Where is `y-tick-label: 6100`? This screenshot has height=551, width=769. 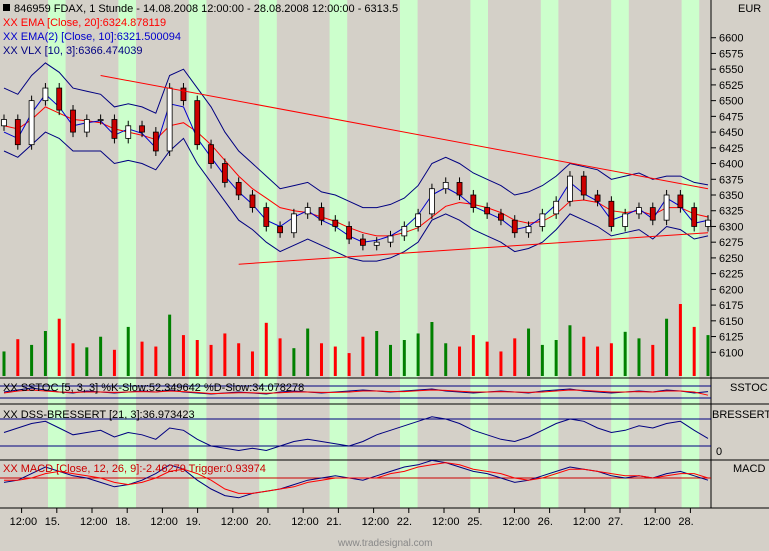 y-tick-label: 6100 is located at coordinates (731, 353).